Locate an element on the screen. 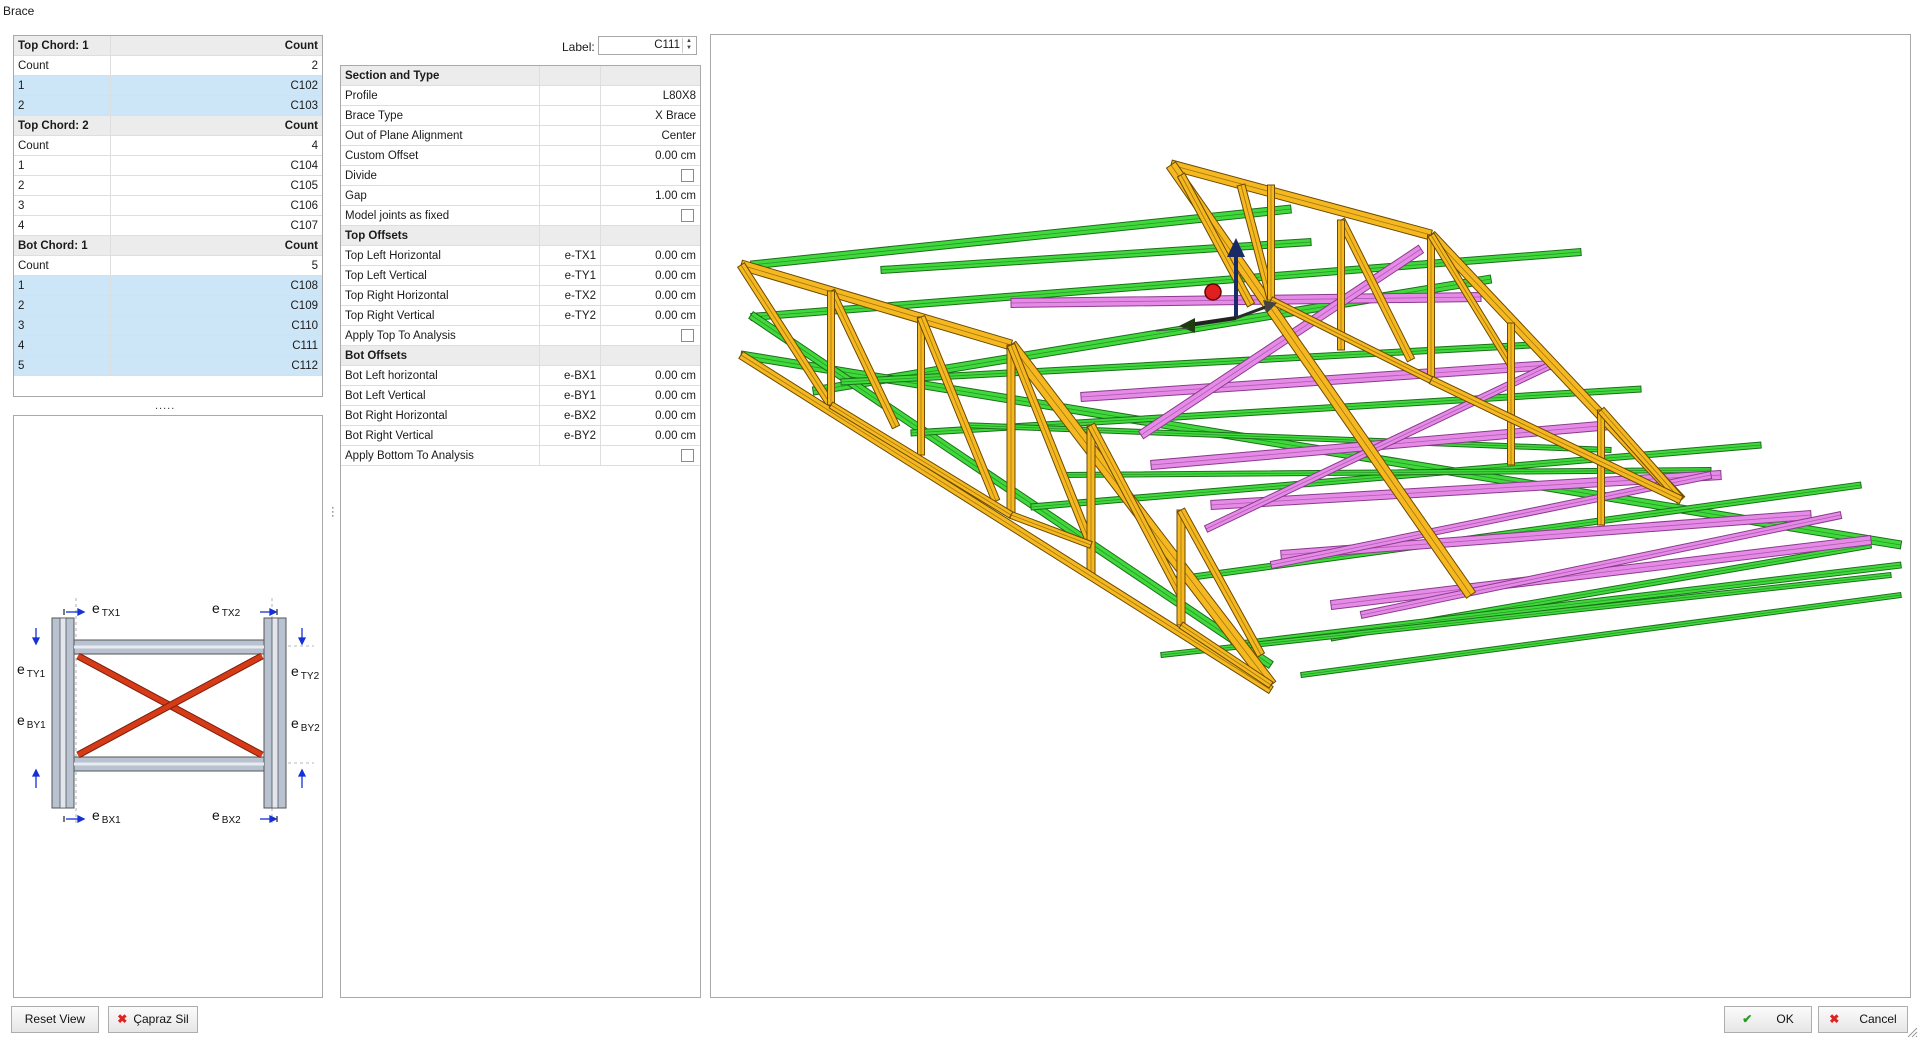 The image size is (1920, 1040). reset-view-label: Reset View is located at coordinates (55, 1019).